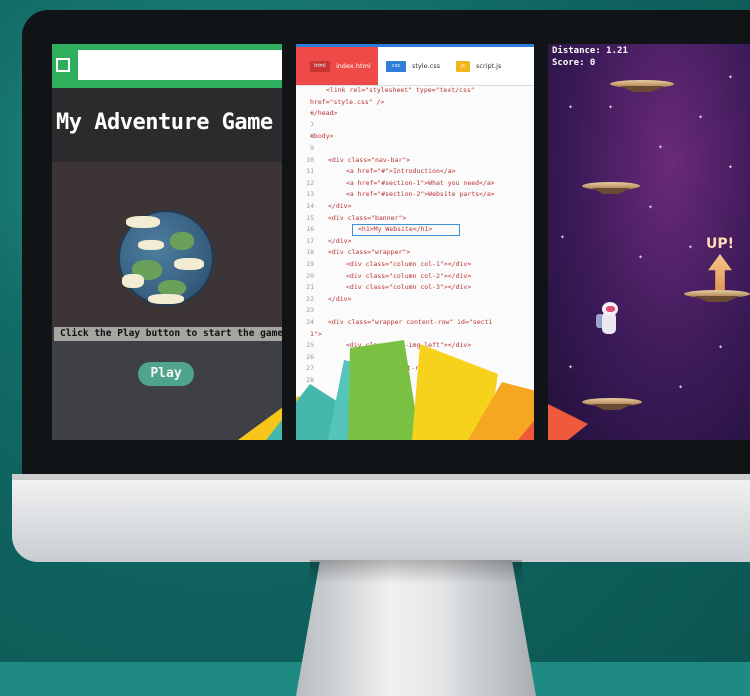 This screenshot has width=750, height=696. What do you see at coordinates (310, 391) in the screenshot?
I see `line-number: 29` at bounding box center [310, 391].